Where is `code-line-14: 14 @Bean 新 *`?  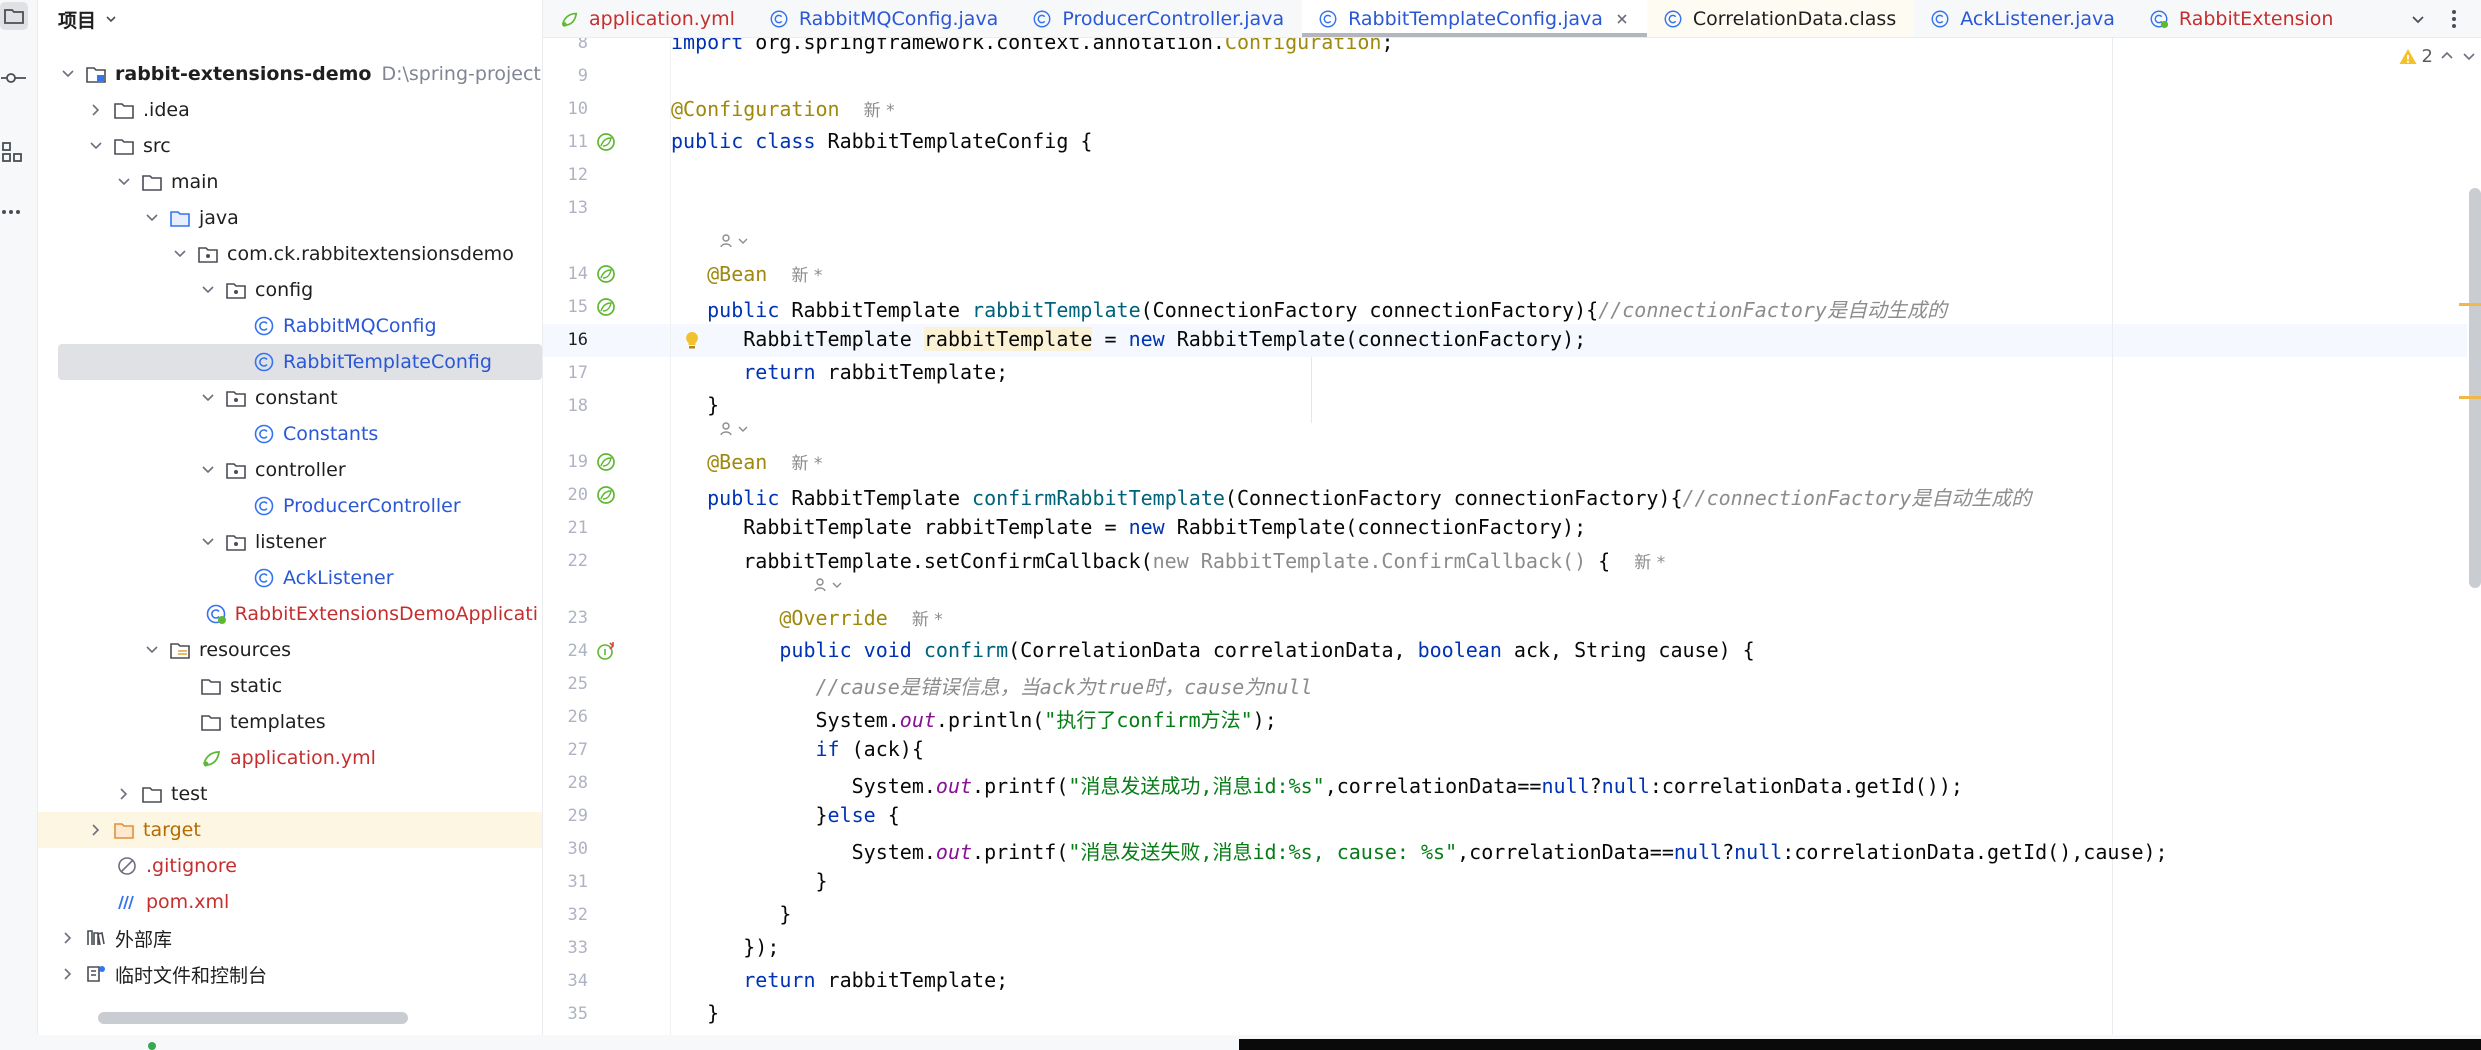
code-line-14: 14 @Bean 新 * is located at coordinates (1493, 273).